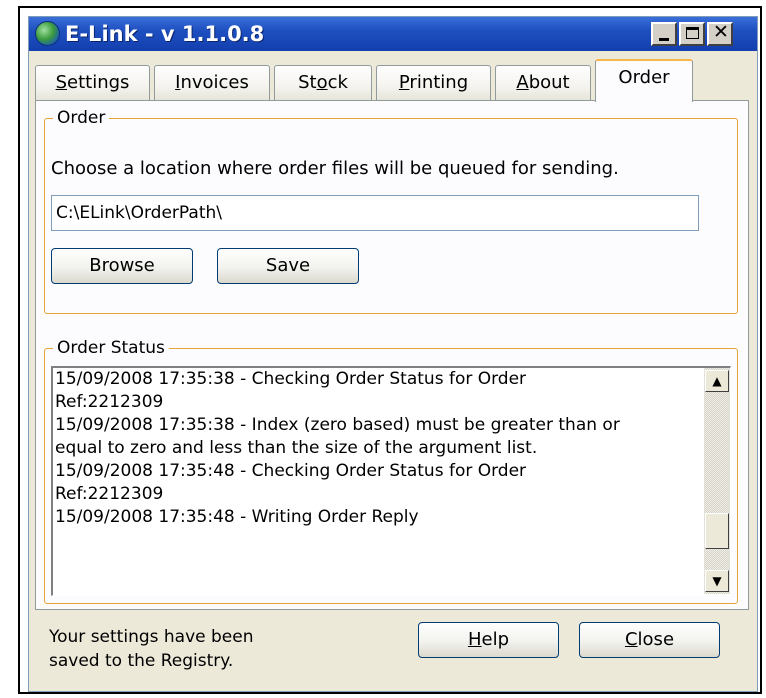 The image size is (766, 698). I want to click on tab-about: About, so click(543, 83).